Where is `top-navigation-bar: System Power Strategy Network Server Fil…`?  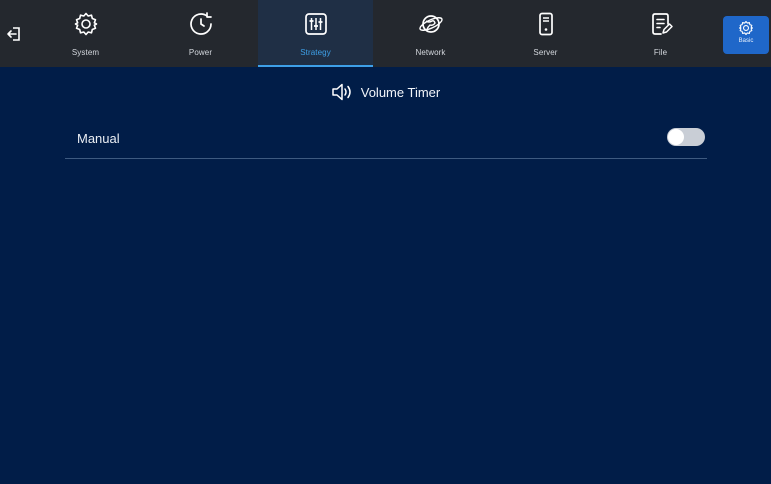
top-navigation-bar: System Power Strategy Network Server Fil… is located at coordinates (385, 33).